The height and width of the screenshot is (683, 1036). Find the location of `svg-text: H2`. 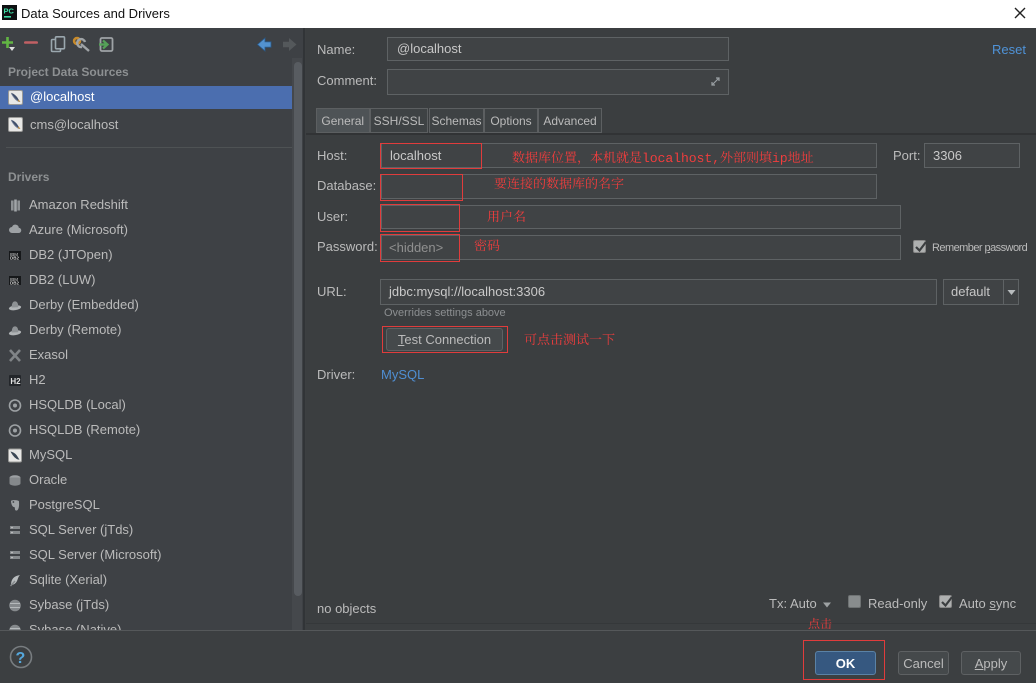

svg-text: H2 is located at coordinates (15, 381).